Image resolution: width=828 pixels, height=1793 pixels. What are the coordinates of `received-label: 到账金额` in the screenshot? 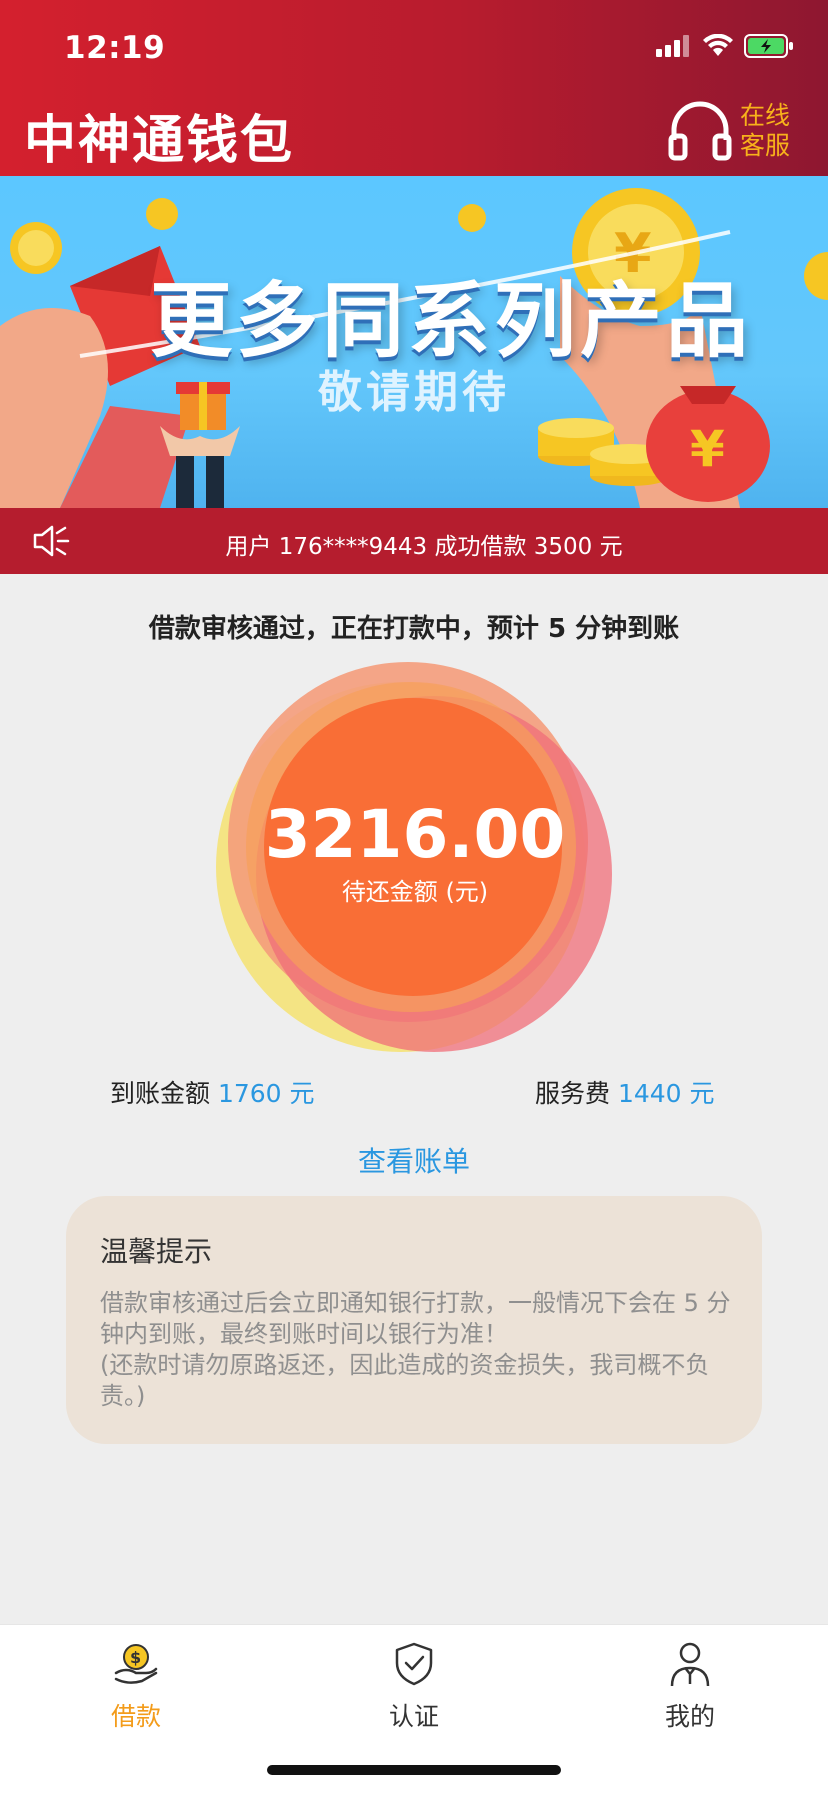 It's located at (160, 1093).